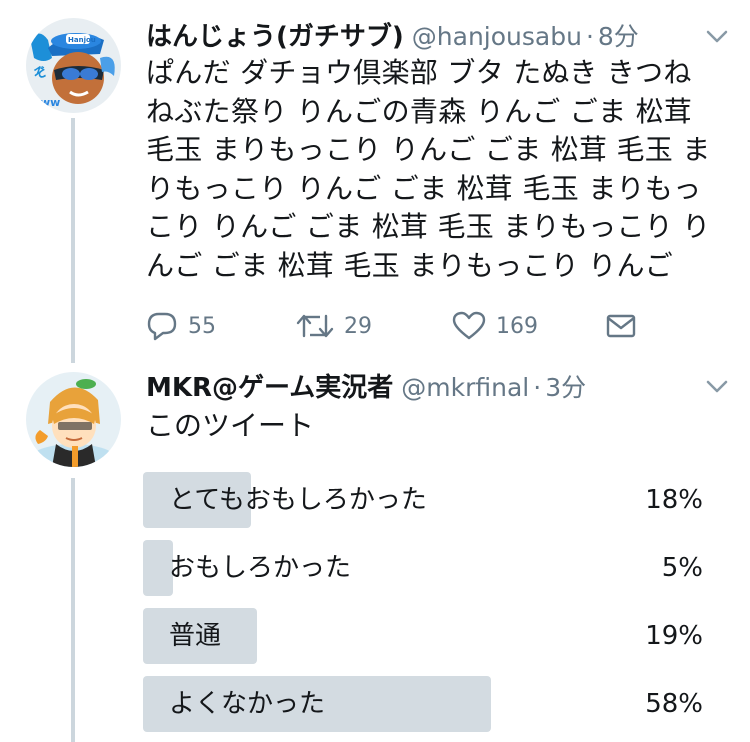 The width and height of the screenshot is (750, 742). What do you see at coordinates (465, 387) in the screenshot?
I see `user-handle: @mkrfinal` at bounding box center [465, 387].